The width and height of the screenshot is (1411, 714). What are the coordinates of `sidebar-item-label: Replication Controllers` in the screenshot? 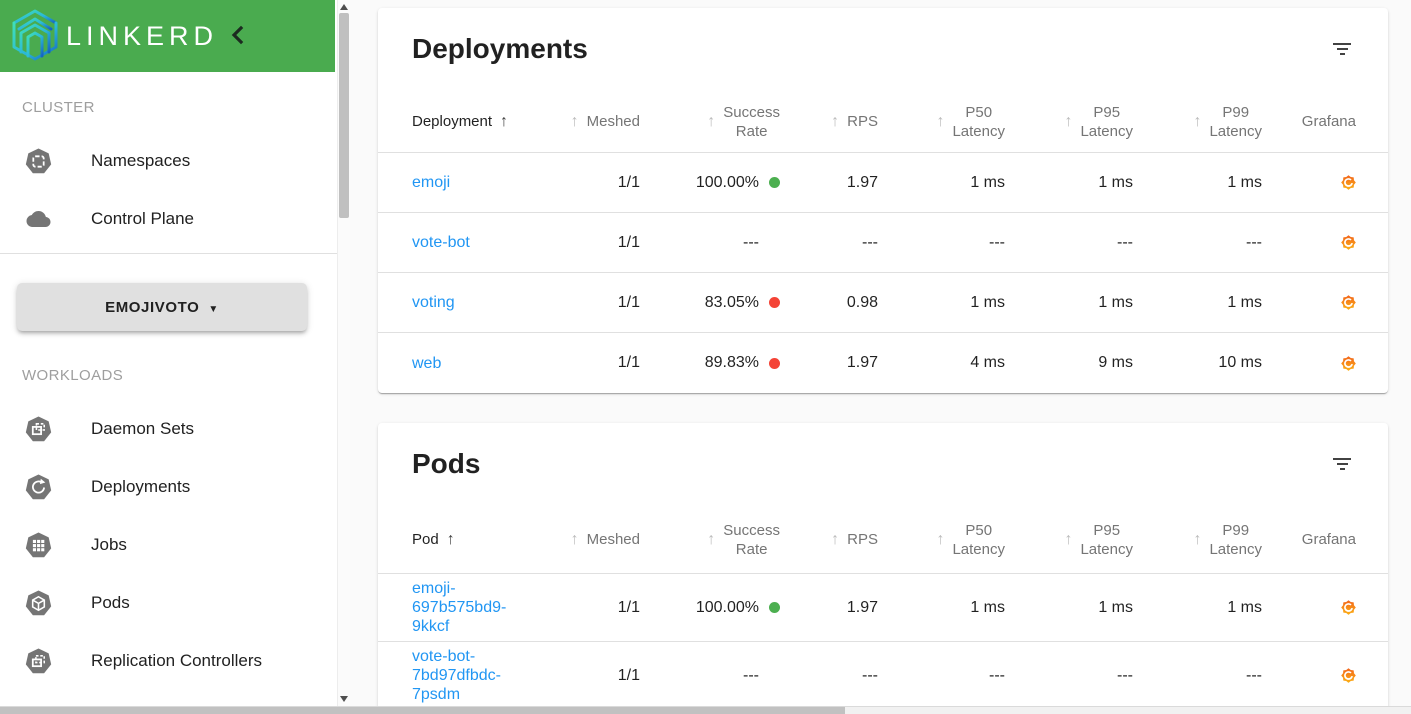 It's located at (177, 660).